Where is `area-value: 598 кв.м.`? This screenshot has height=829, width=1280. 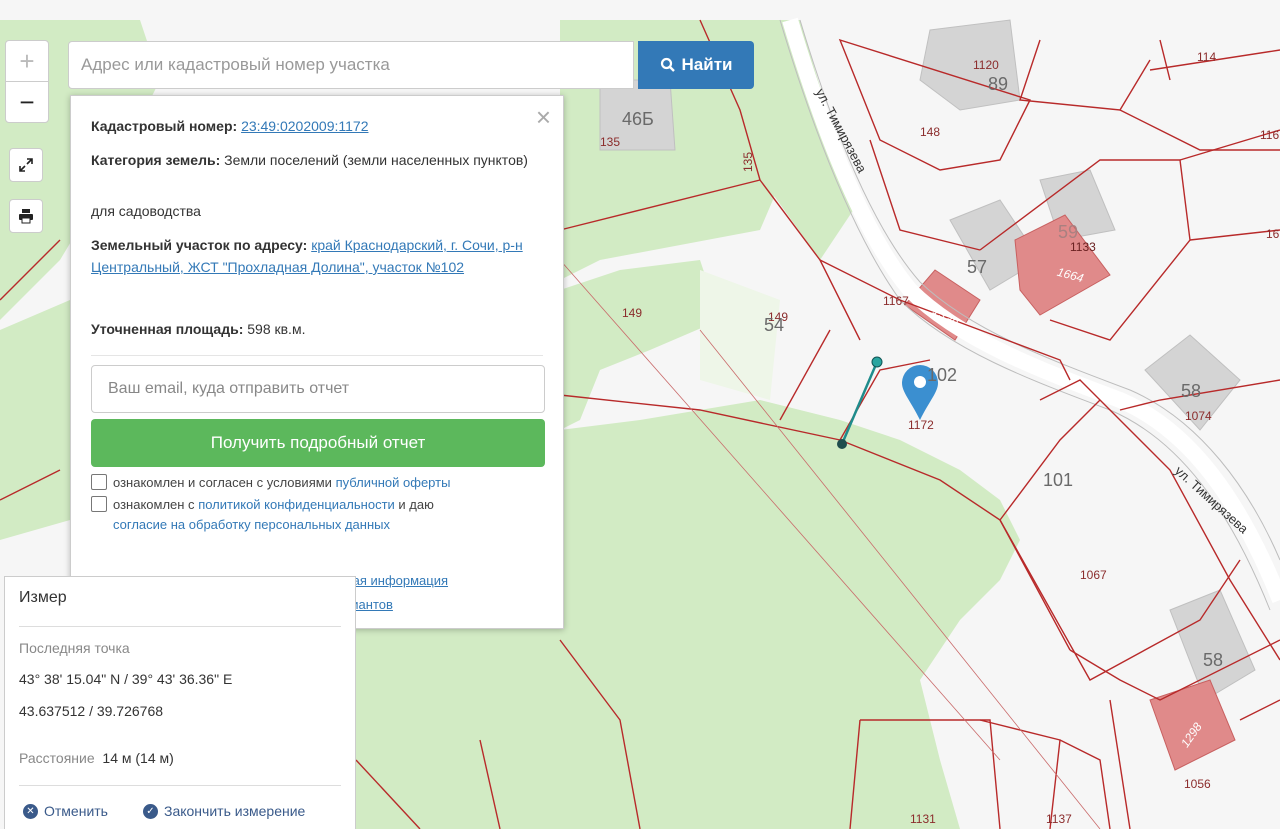 area-value: 598 кв.м. is located at coordinates (276, 329).